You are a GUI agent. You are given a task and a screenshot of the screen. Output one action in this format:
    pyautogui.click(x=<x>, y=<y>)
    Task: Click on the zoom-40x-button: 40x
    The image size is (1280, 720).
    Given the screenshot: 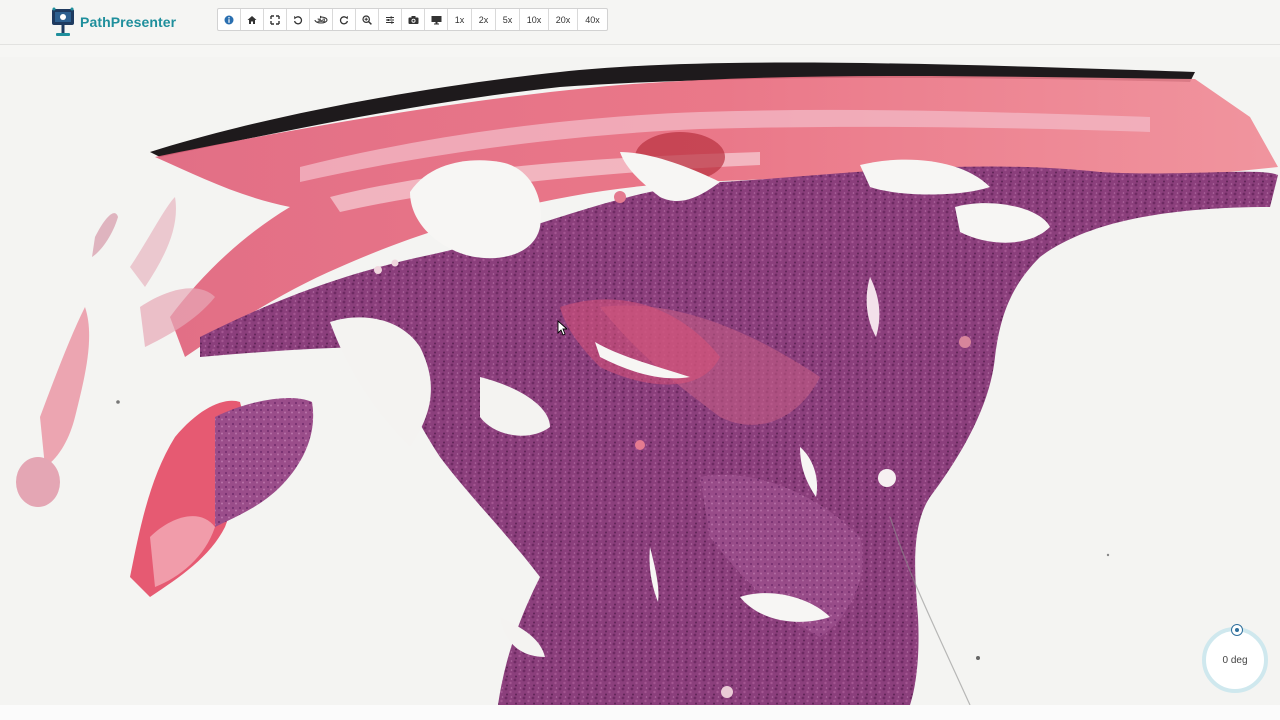 What is the action you would take?
    pyautogui.click(x=592, y=19)
    